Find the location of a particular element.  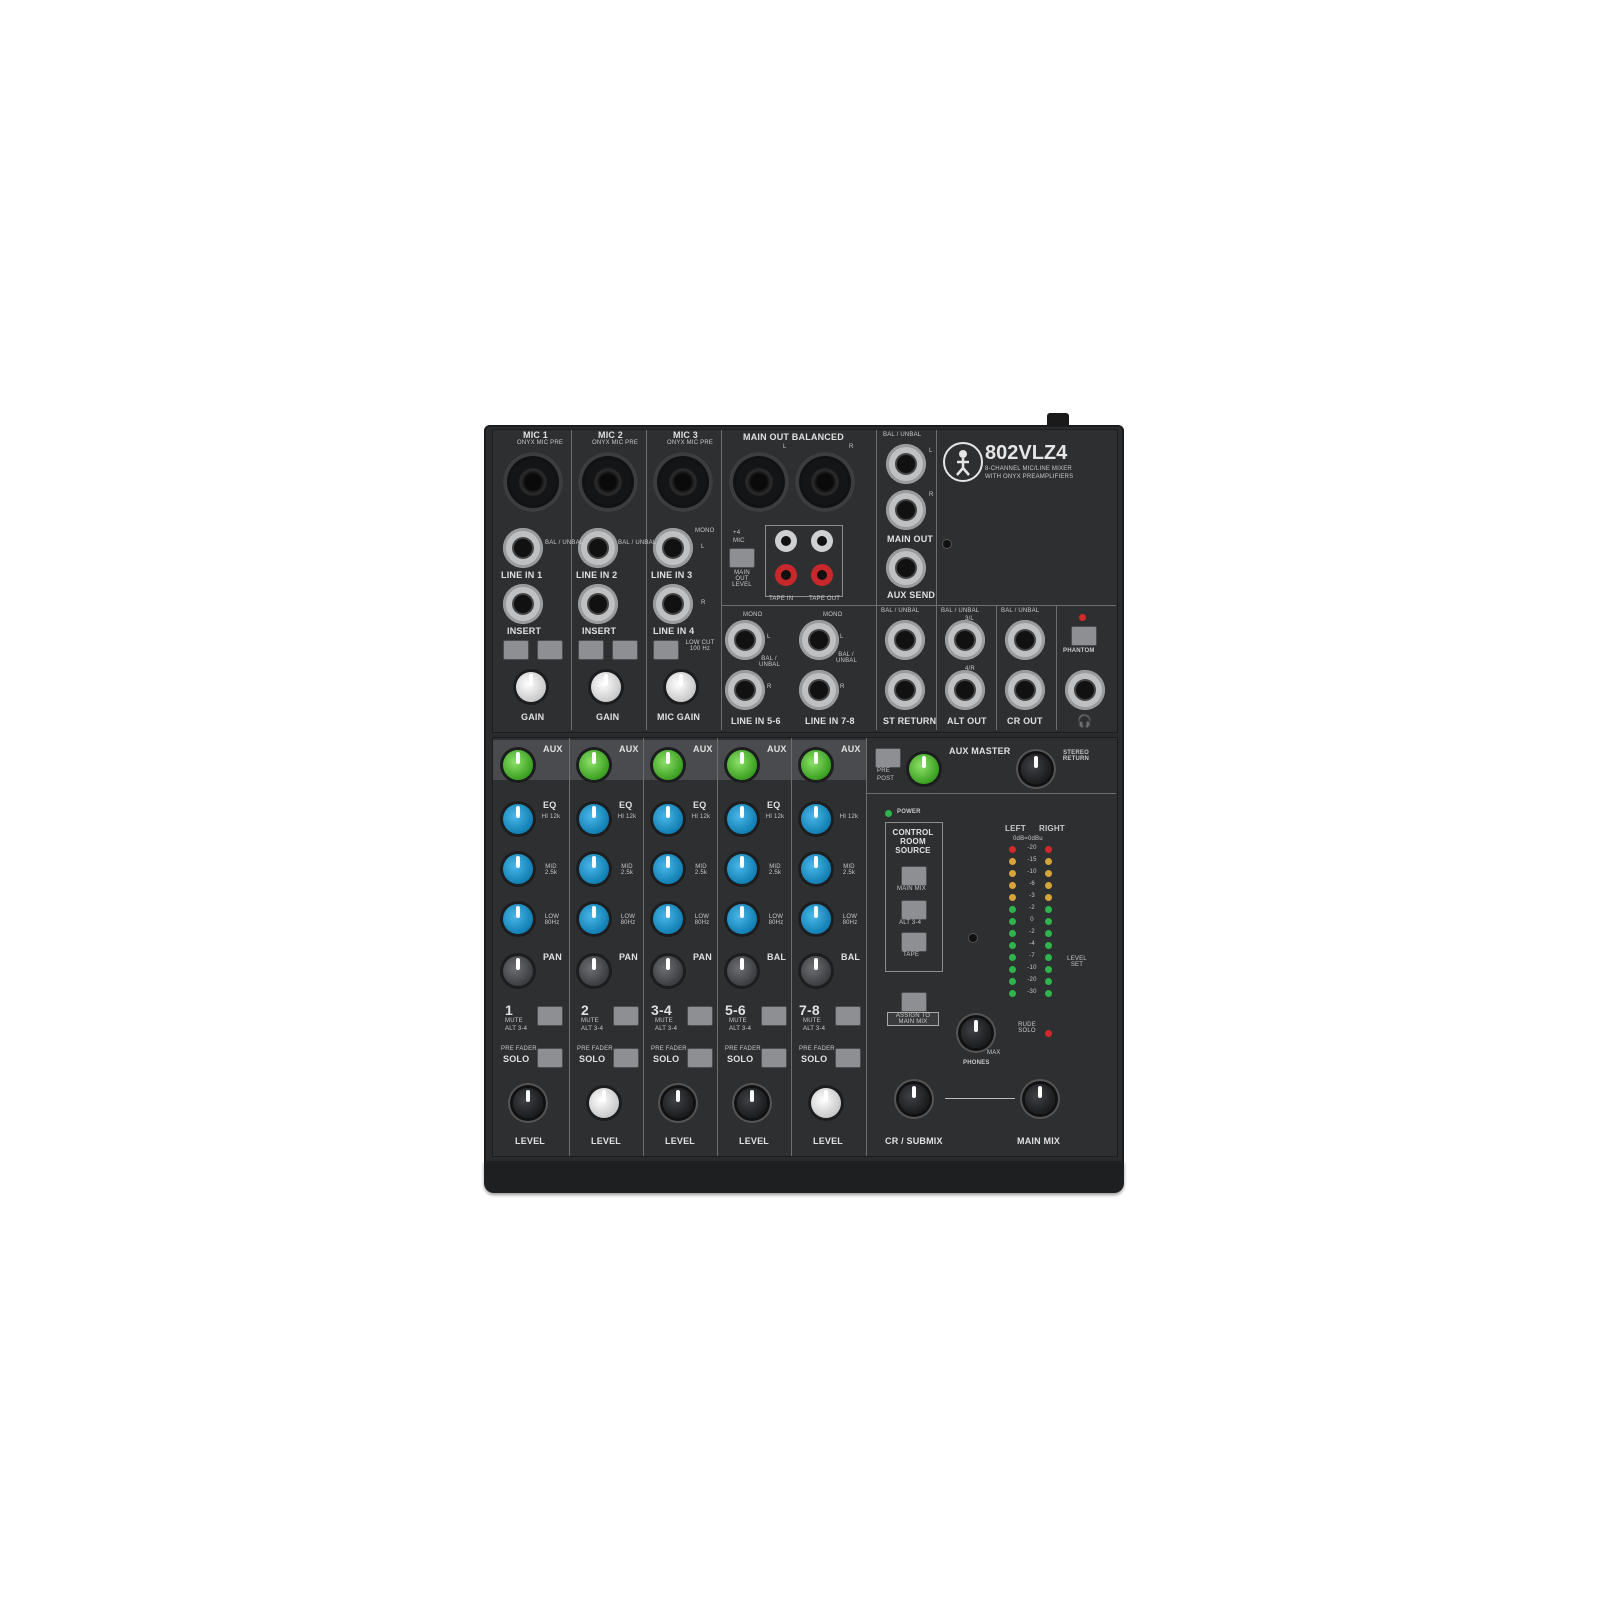

gain-1-knob is located at coordinates (531, 687).